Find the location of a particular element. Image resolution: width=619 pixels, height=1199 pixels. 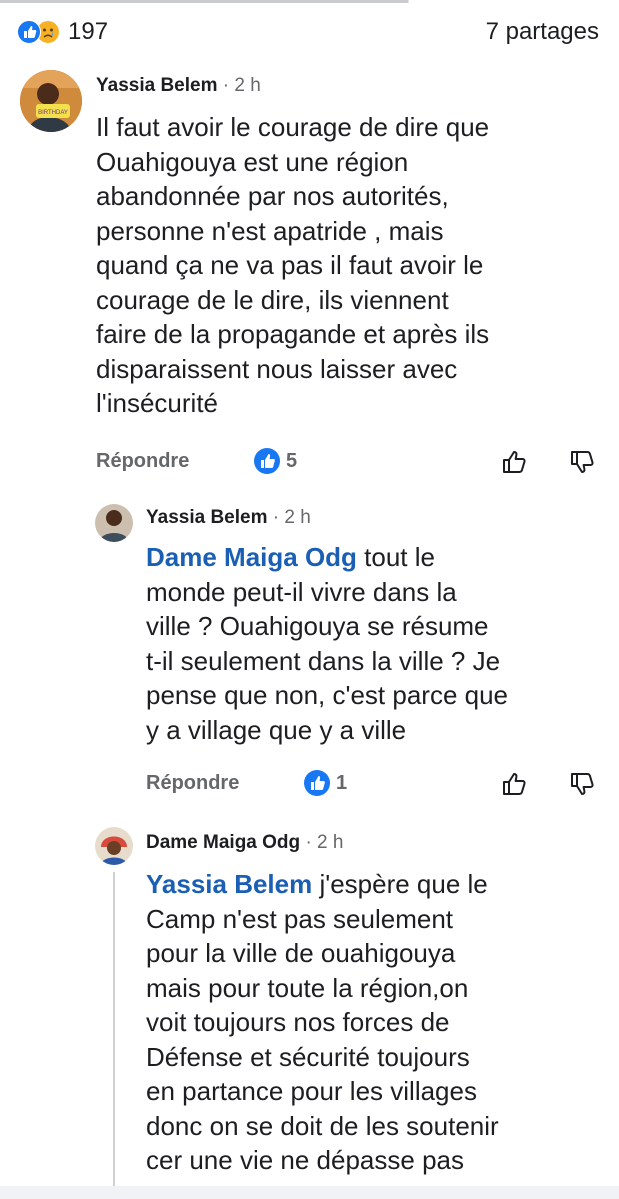

comment-header: Dame Maiga Odg · 2 h is located at coordinates (244, 843).